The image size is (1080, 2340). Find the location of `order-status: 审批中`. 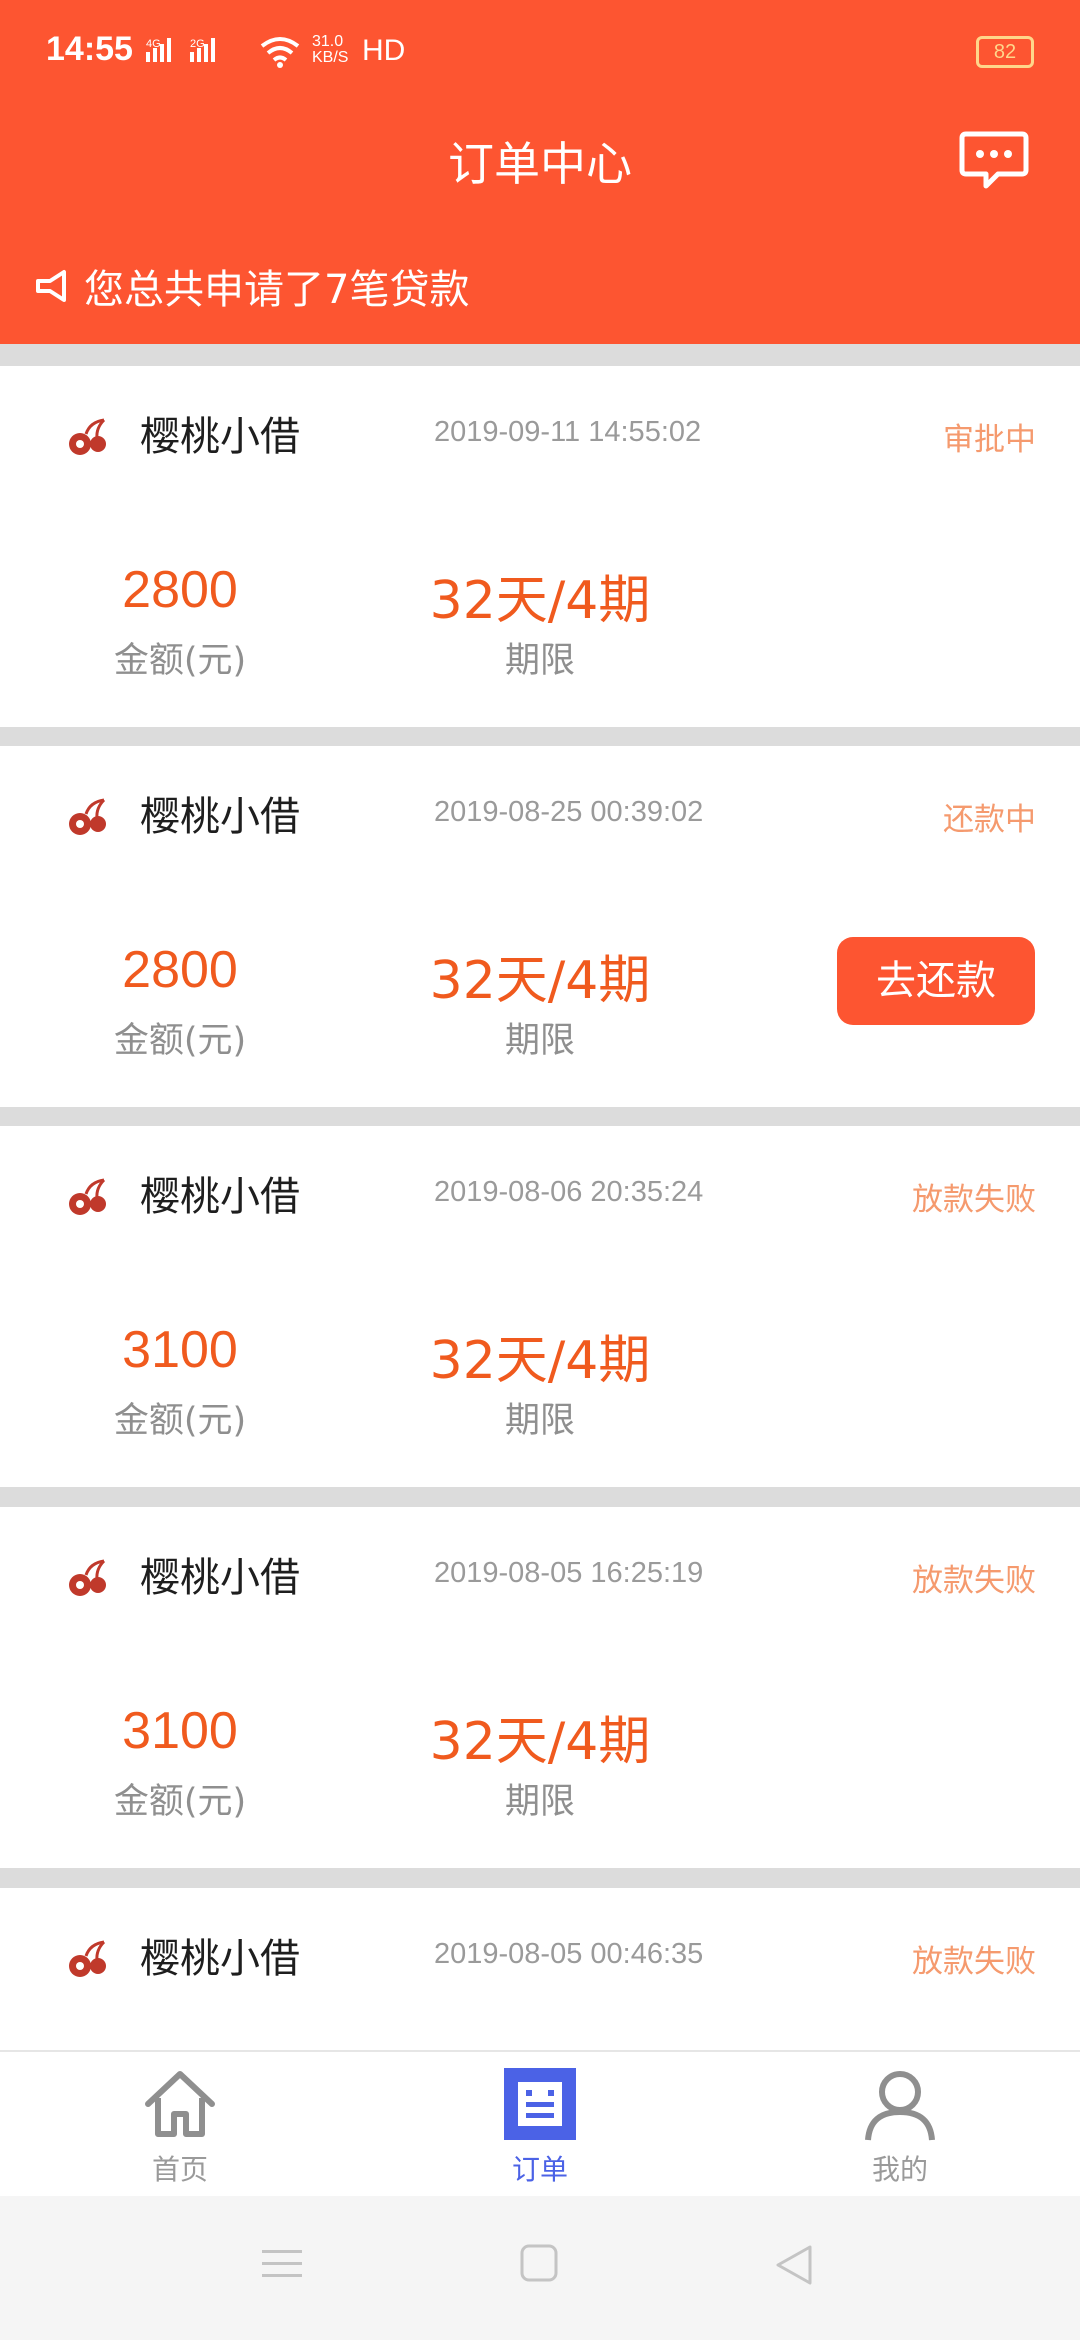

order-status: 审批中 is located at coordinates (989, 440).